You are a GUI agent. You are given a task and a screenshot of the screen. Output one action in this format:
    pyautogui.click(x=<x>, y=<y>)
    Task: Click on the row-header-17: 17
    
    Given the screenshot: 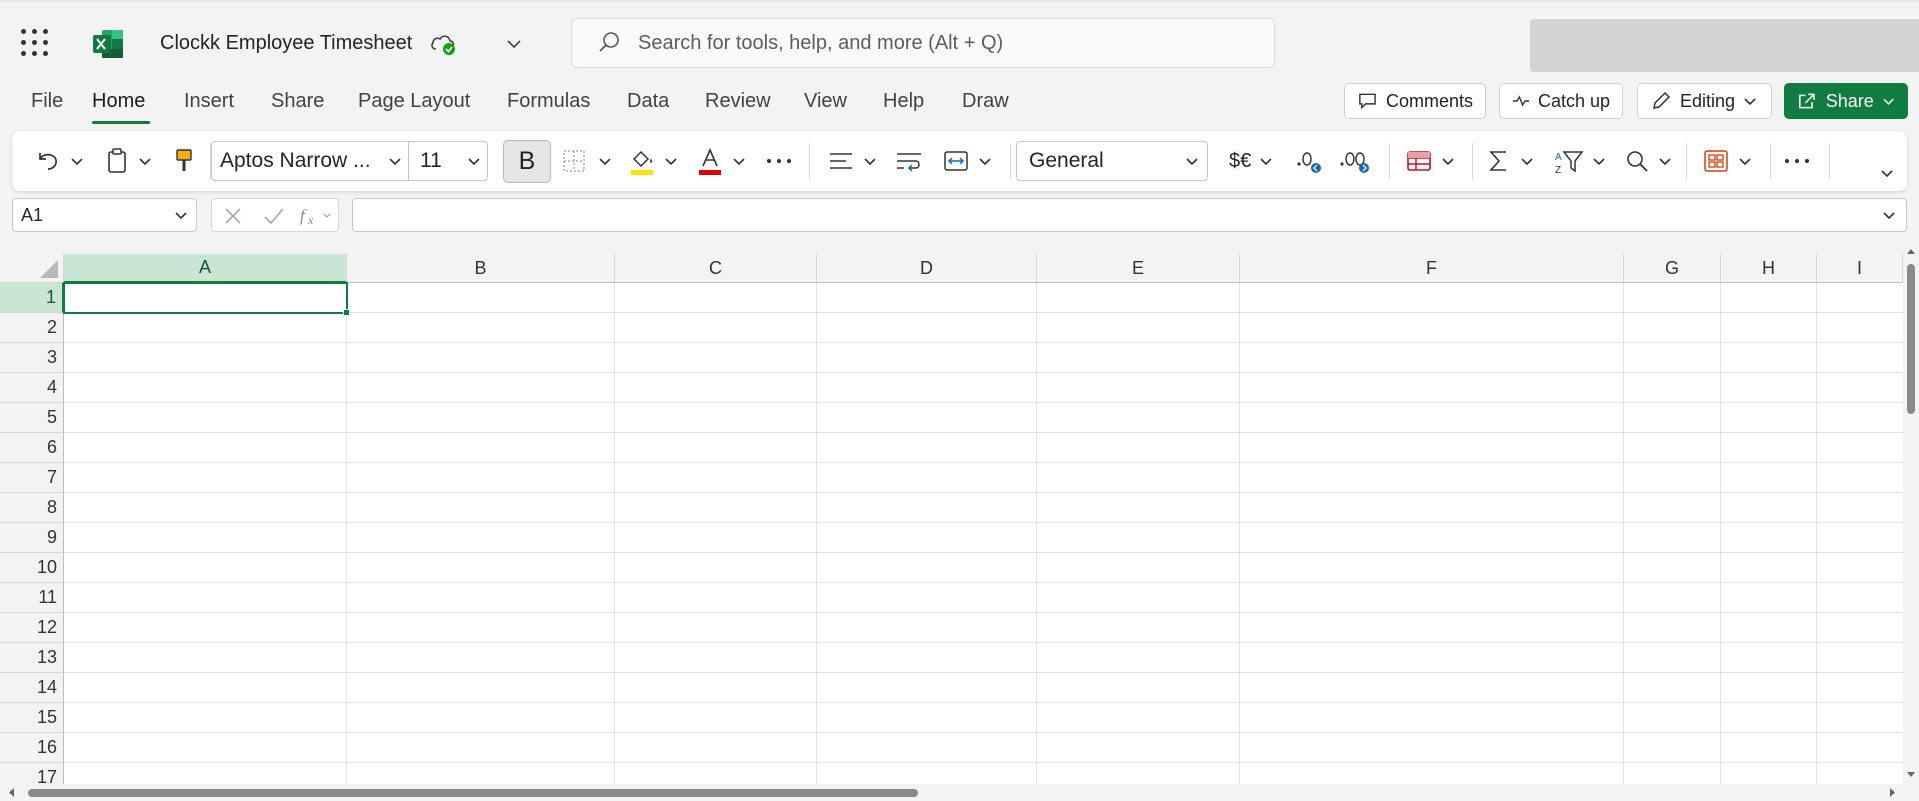 What is the action you would take?
    pyautogui.click(x=32, y=773)
    